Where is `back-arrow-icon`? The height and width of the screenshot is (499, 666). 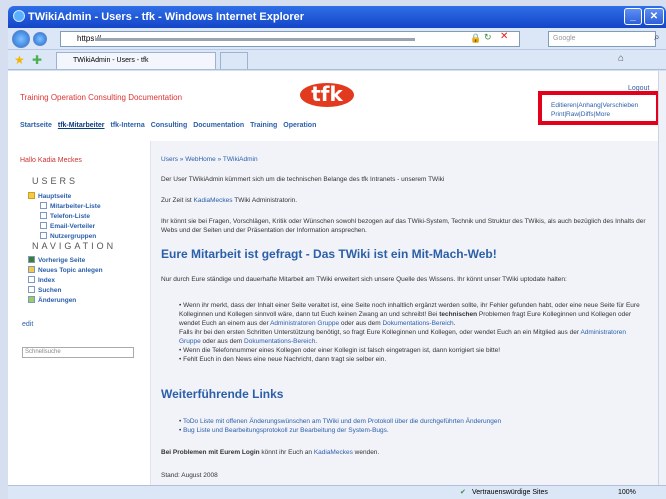
back-arrow-icon is located at coordinates (31, 259).